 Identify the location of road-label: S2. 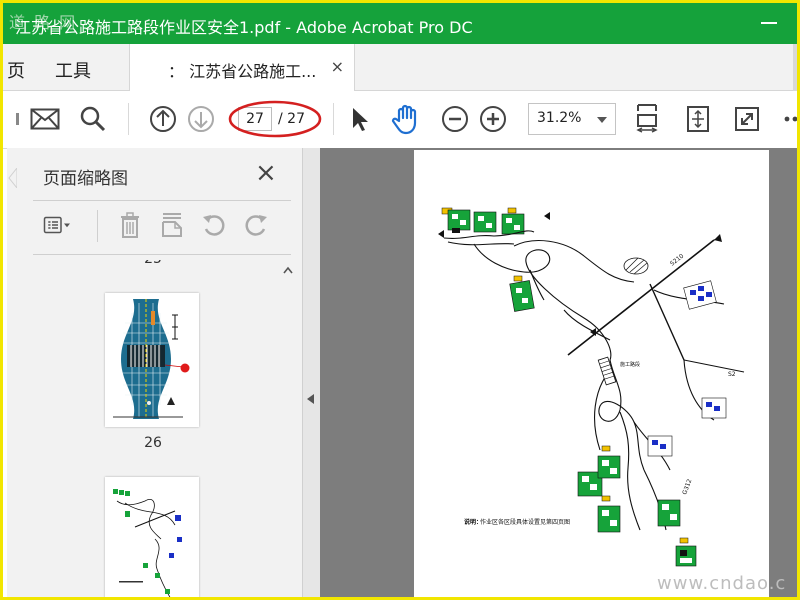
(732, 374).